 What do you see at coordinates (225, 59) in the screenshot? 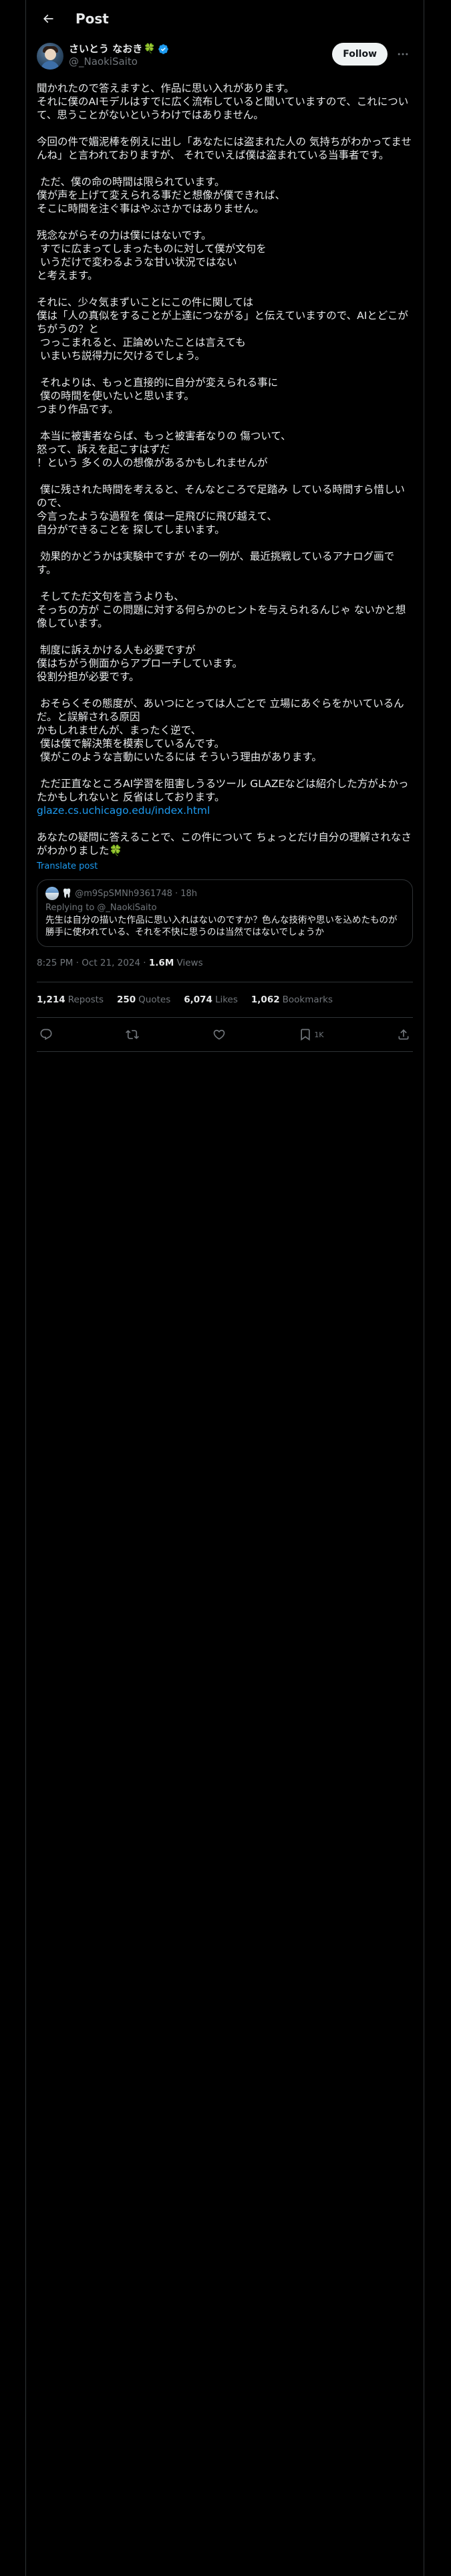
I see `author-row: さいとう なおき 🍀 @_NaokiSaito Follow` at bounding box center [225, 59].